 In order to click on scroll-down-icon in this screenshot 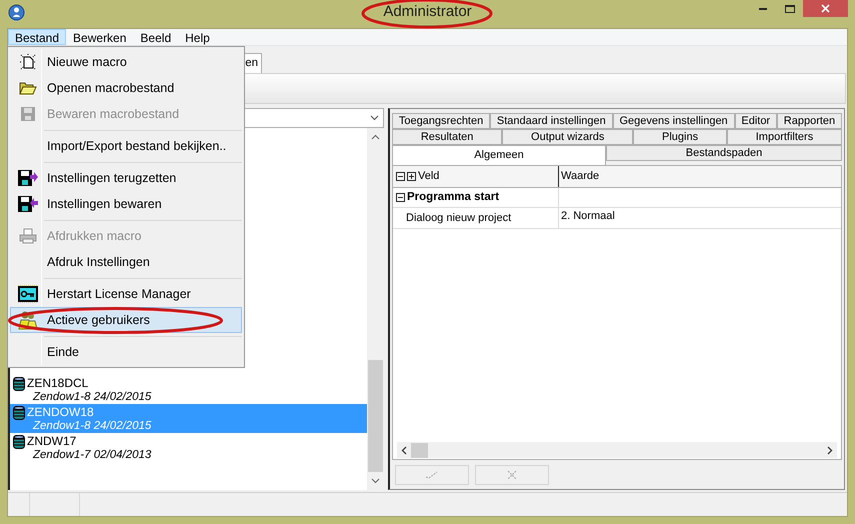, I will do `click(375, 481)`.